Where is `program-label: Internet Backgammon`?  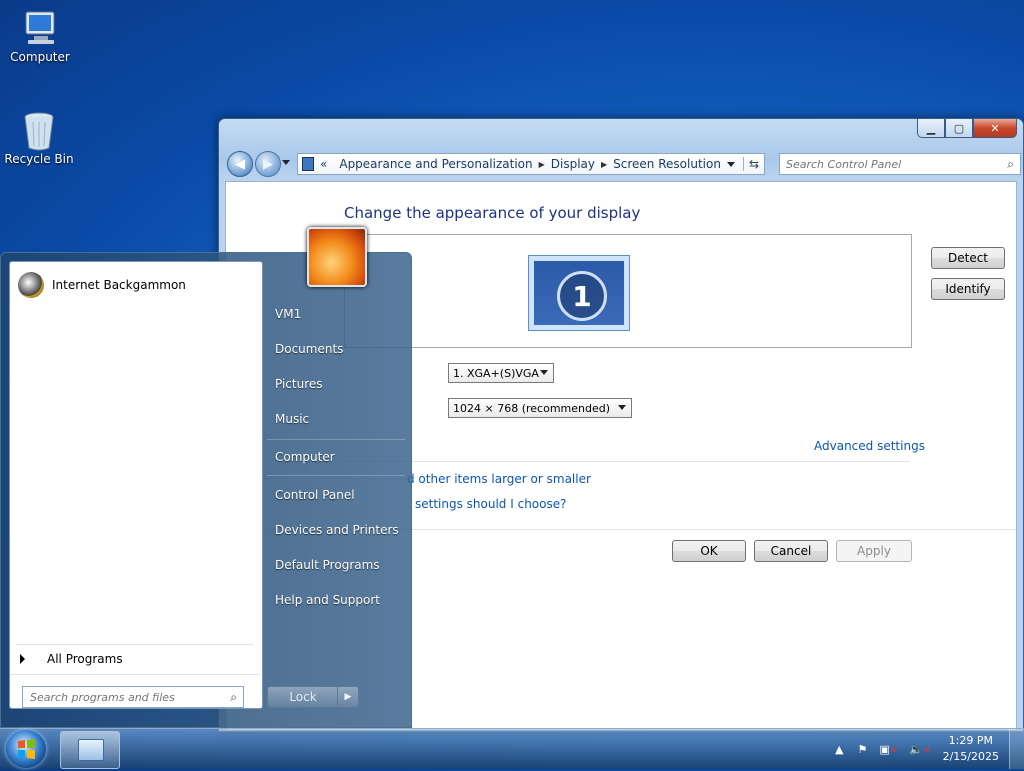 program-label: Internet Backgammon is located at coordinates (119, 285).